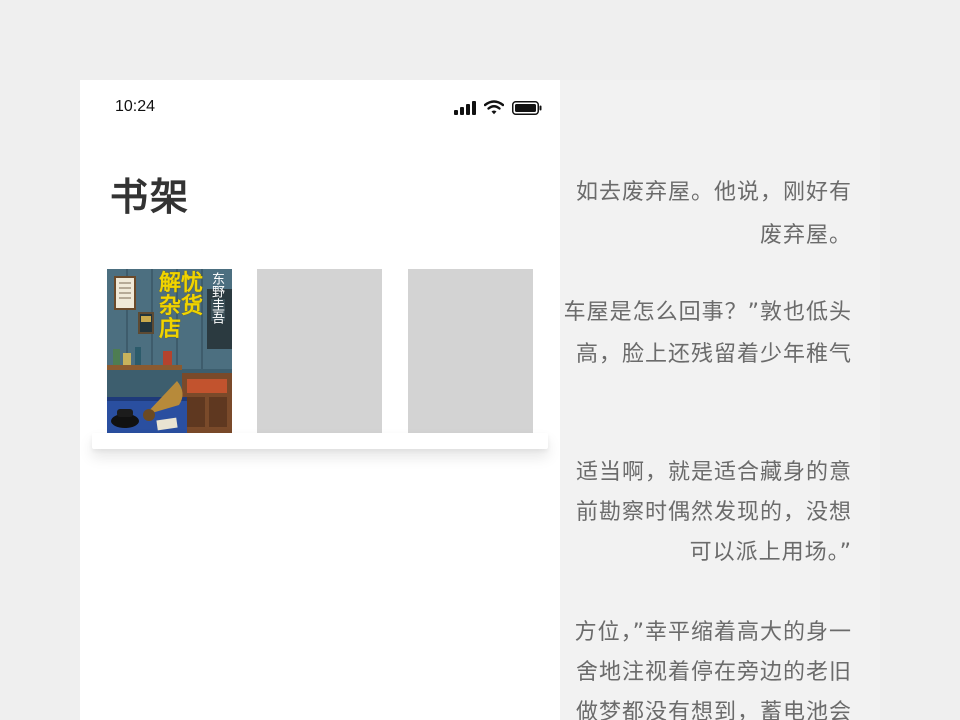 Image resolution: width=960 pixels, height=720 pixels. I want to click on page-title: 书架, so click(150, 197).